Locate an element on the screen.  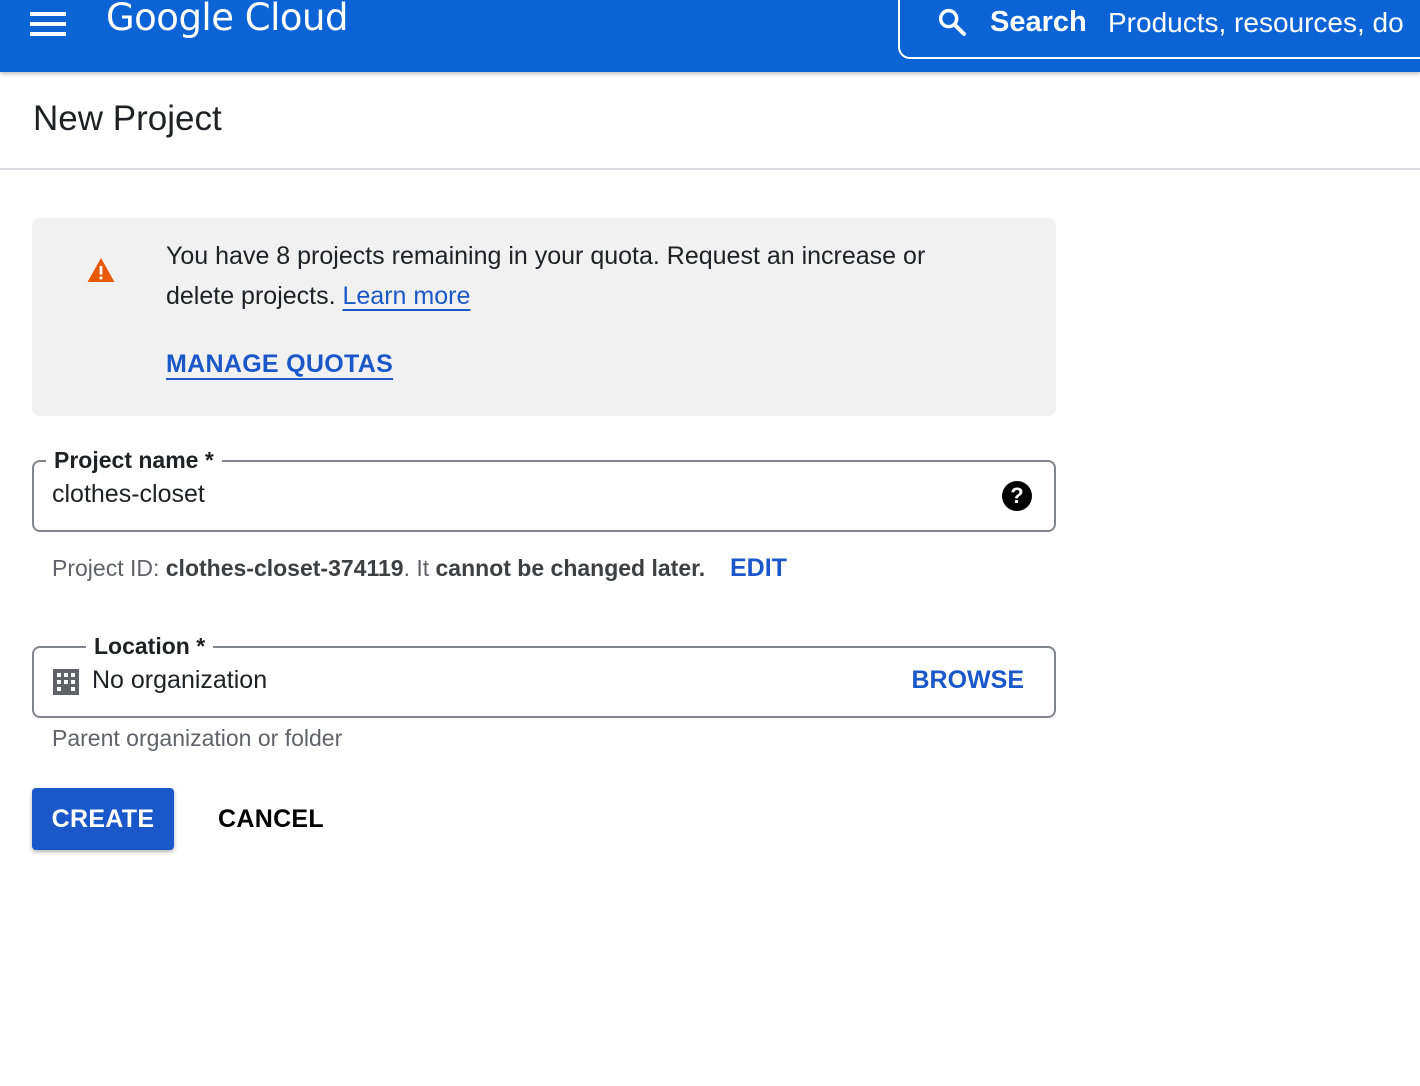
page-header: New Project is located at coordinates (710, 121).